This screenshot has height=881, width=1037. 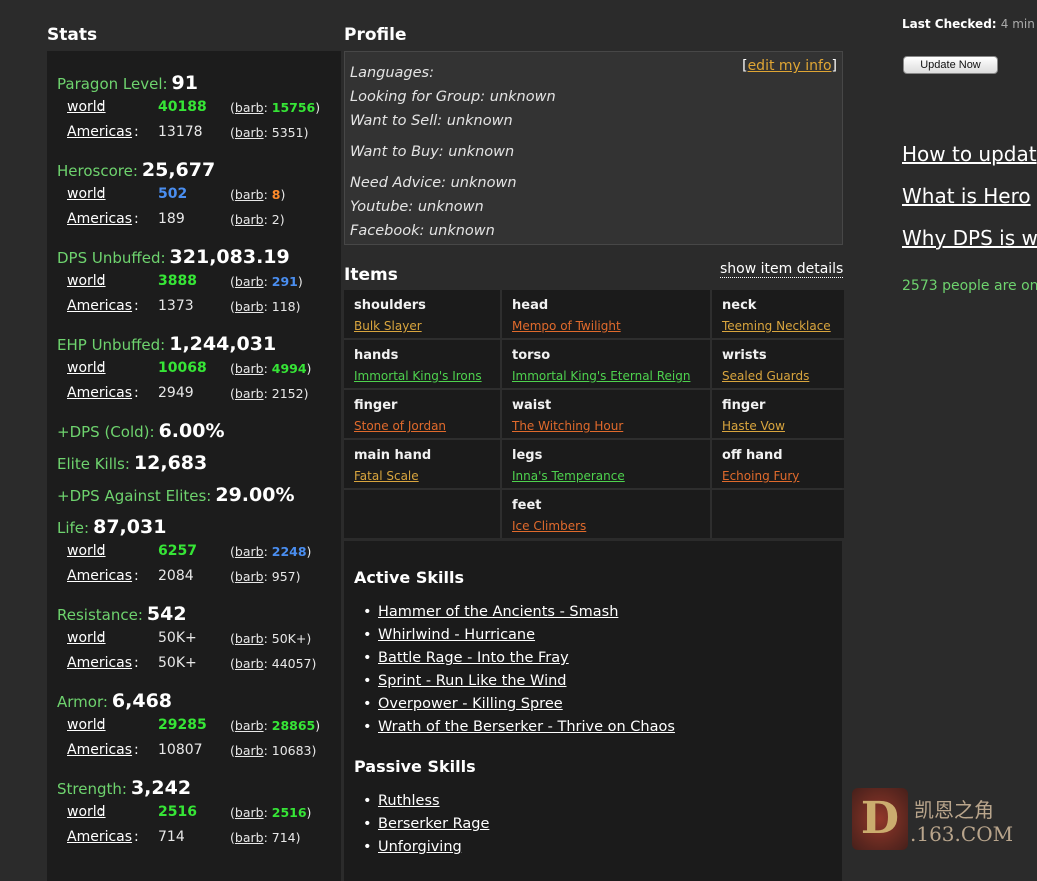 What do you see at coordinates (166, 614) in the screenshot?
I see `stat-value: 542` at bounding box center [166, 614].